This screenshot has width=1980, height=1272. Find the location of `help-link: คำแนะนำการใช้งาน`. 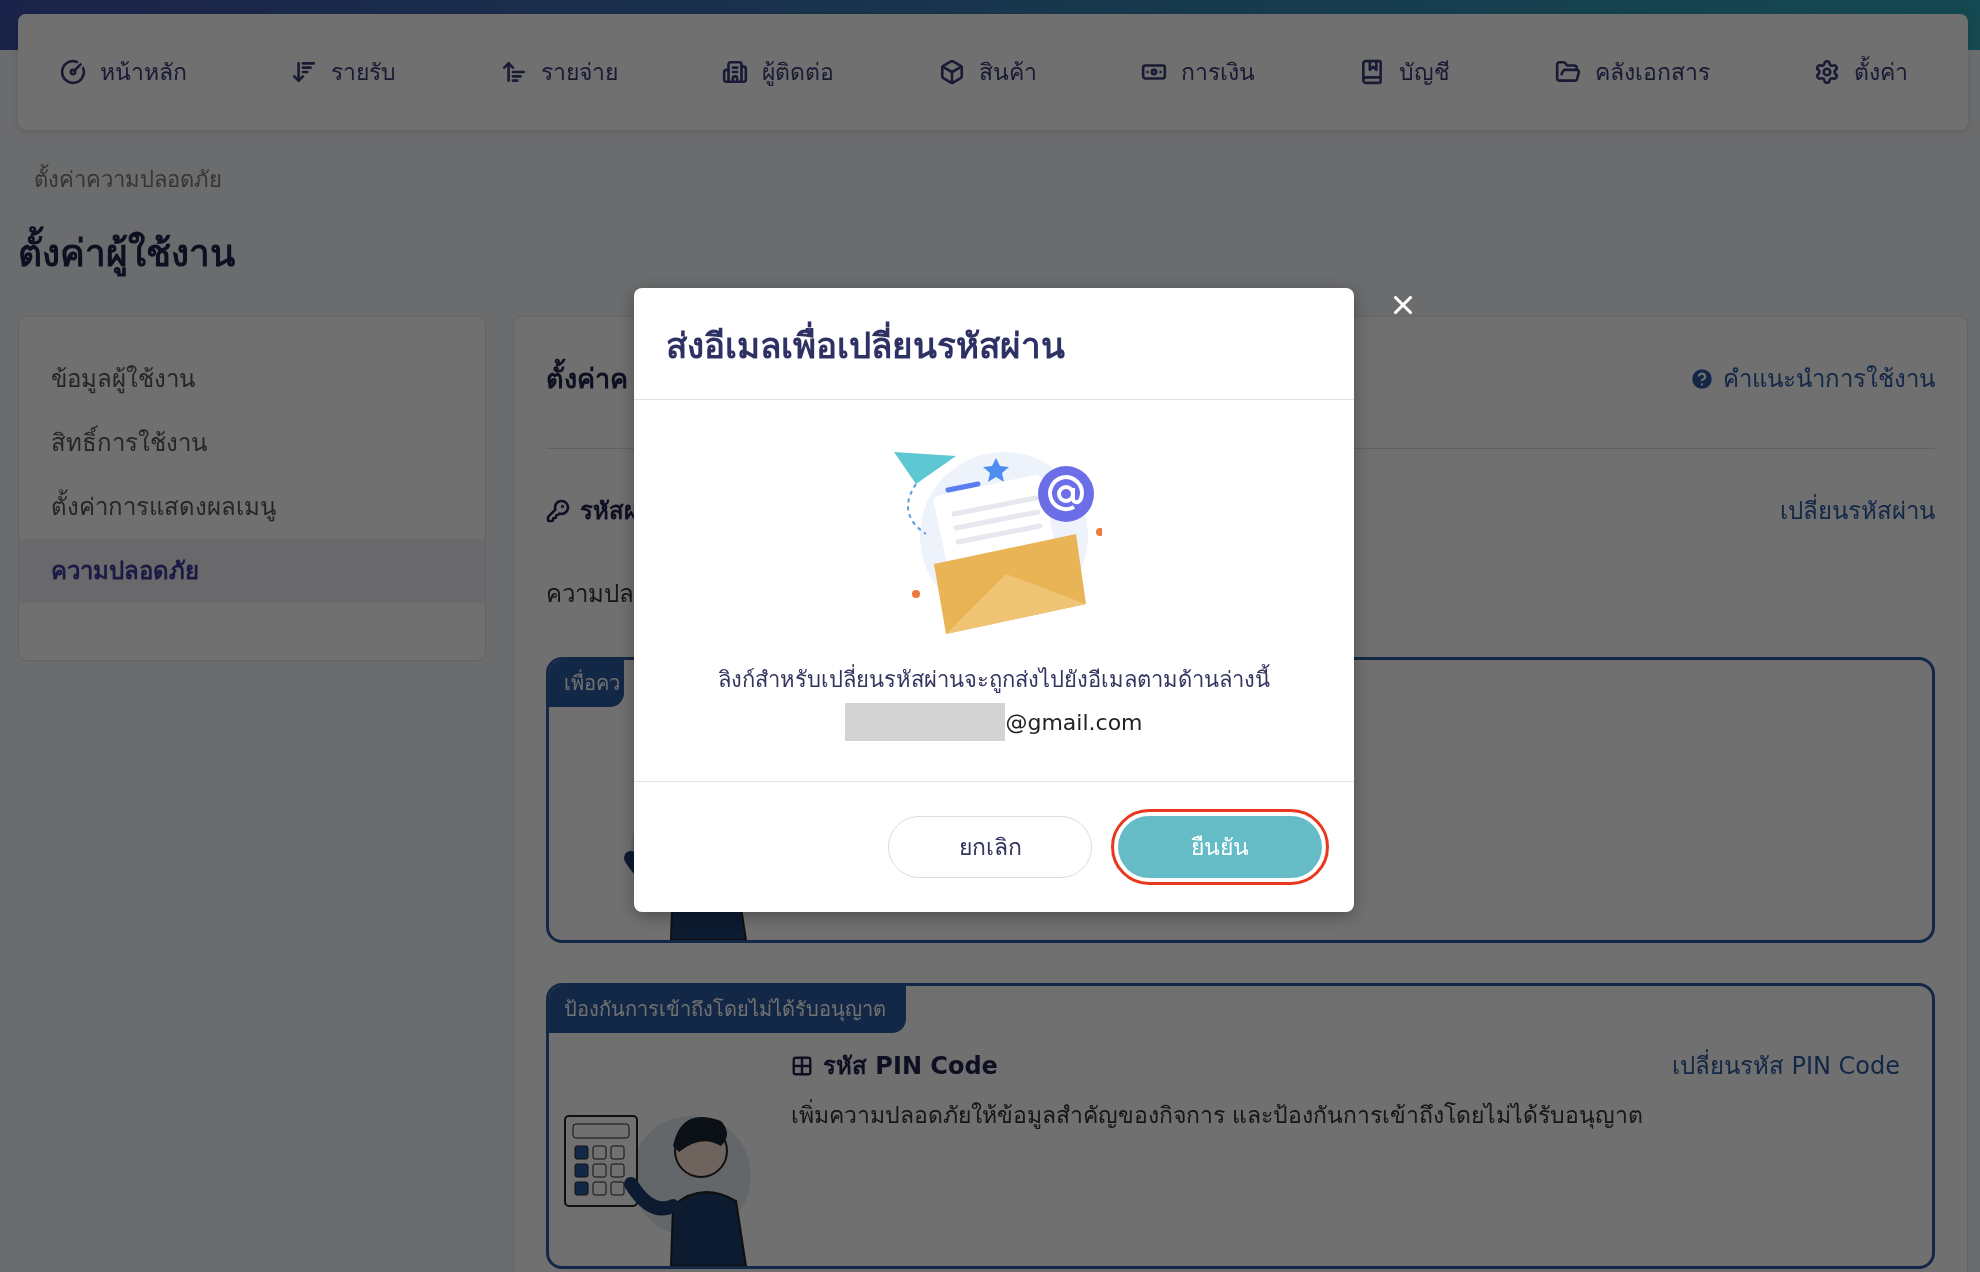

help-link: คำแนะนำการใช้งาน is located at coordinates (1812, 378).